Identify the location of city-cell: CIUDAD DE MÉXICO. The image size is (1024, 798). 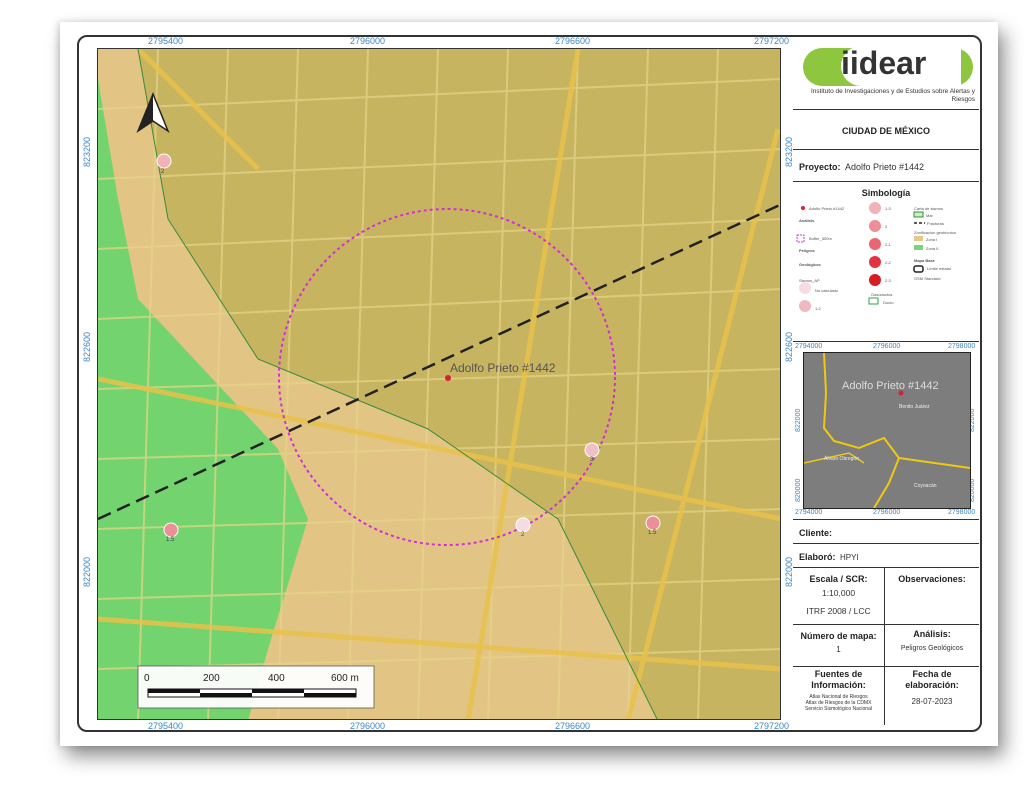
(886, 130).